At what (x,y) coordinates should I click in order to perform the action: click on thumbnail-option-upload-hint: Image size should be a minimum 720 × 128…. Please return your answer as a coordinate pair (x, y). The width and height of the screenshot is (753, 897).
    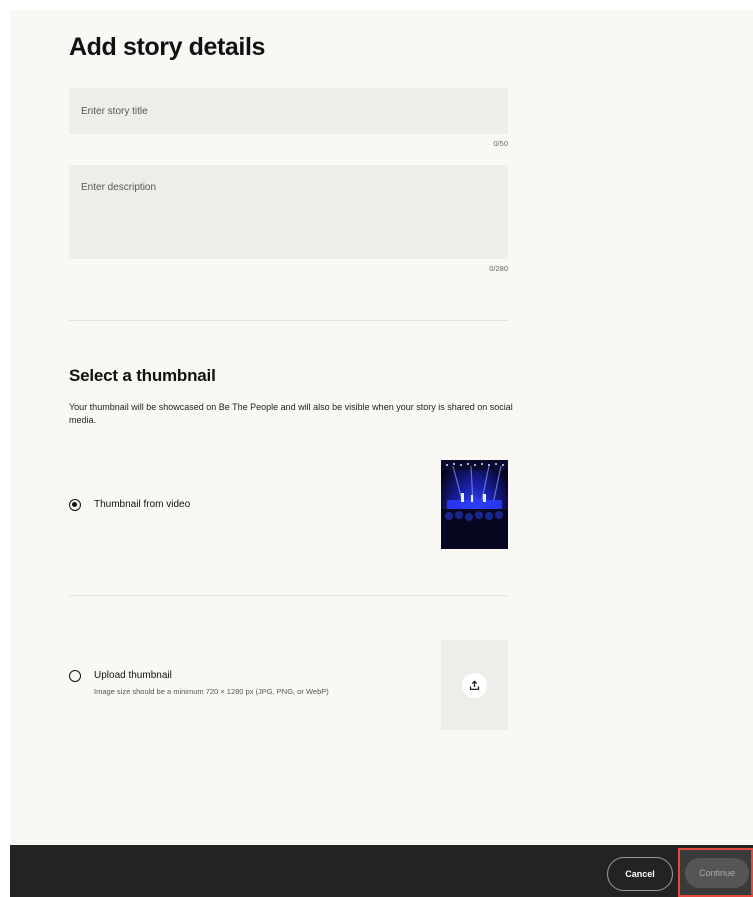
    Looking at the image, I should click on (211, 691).